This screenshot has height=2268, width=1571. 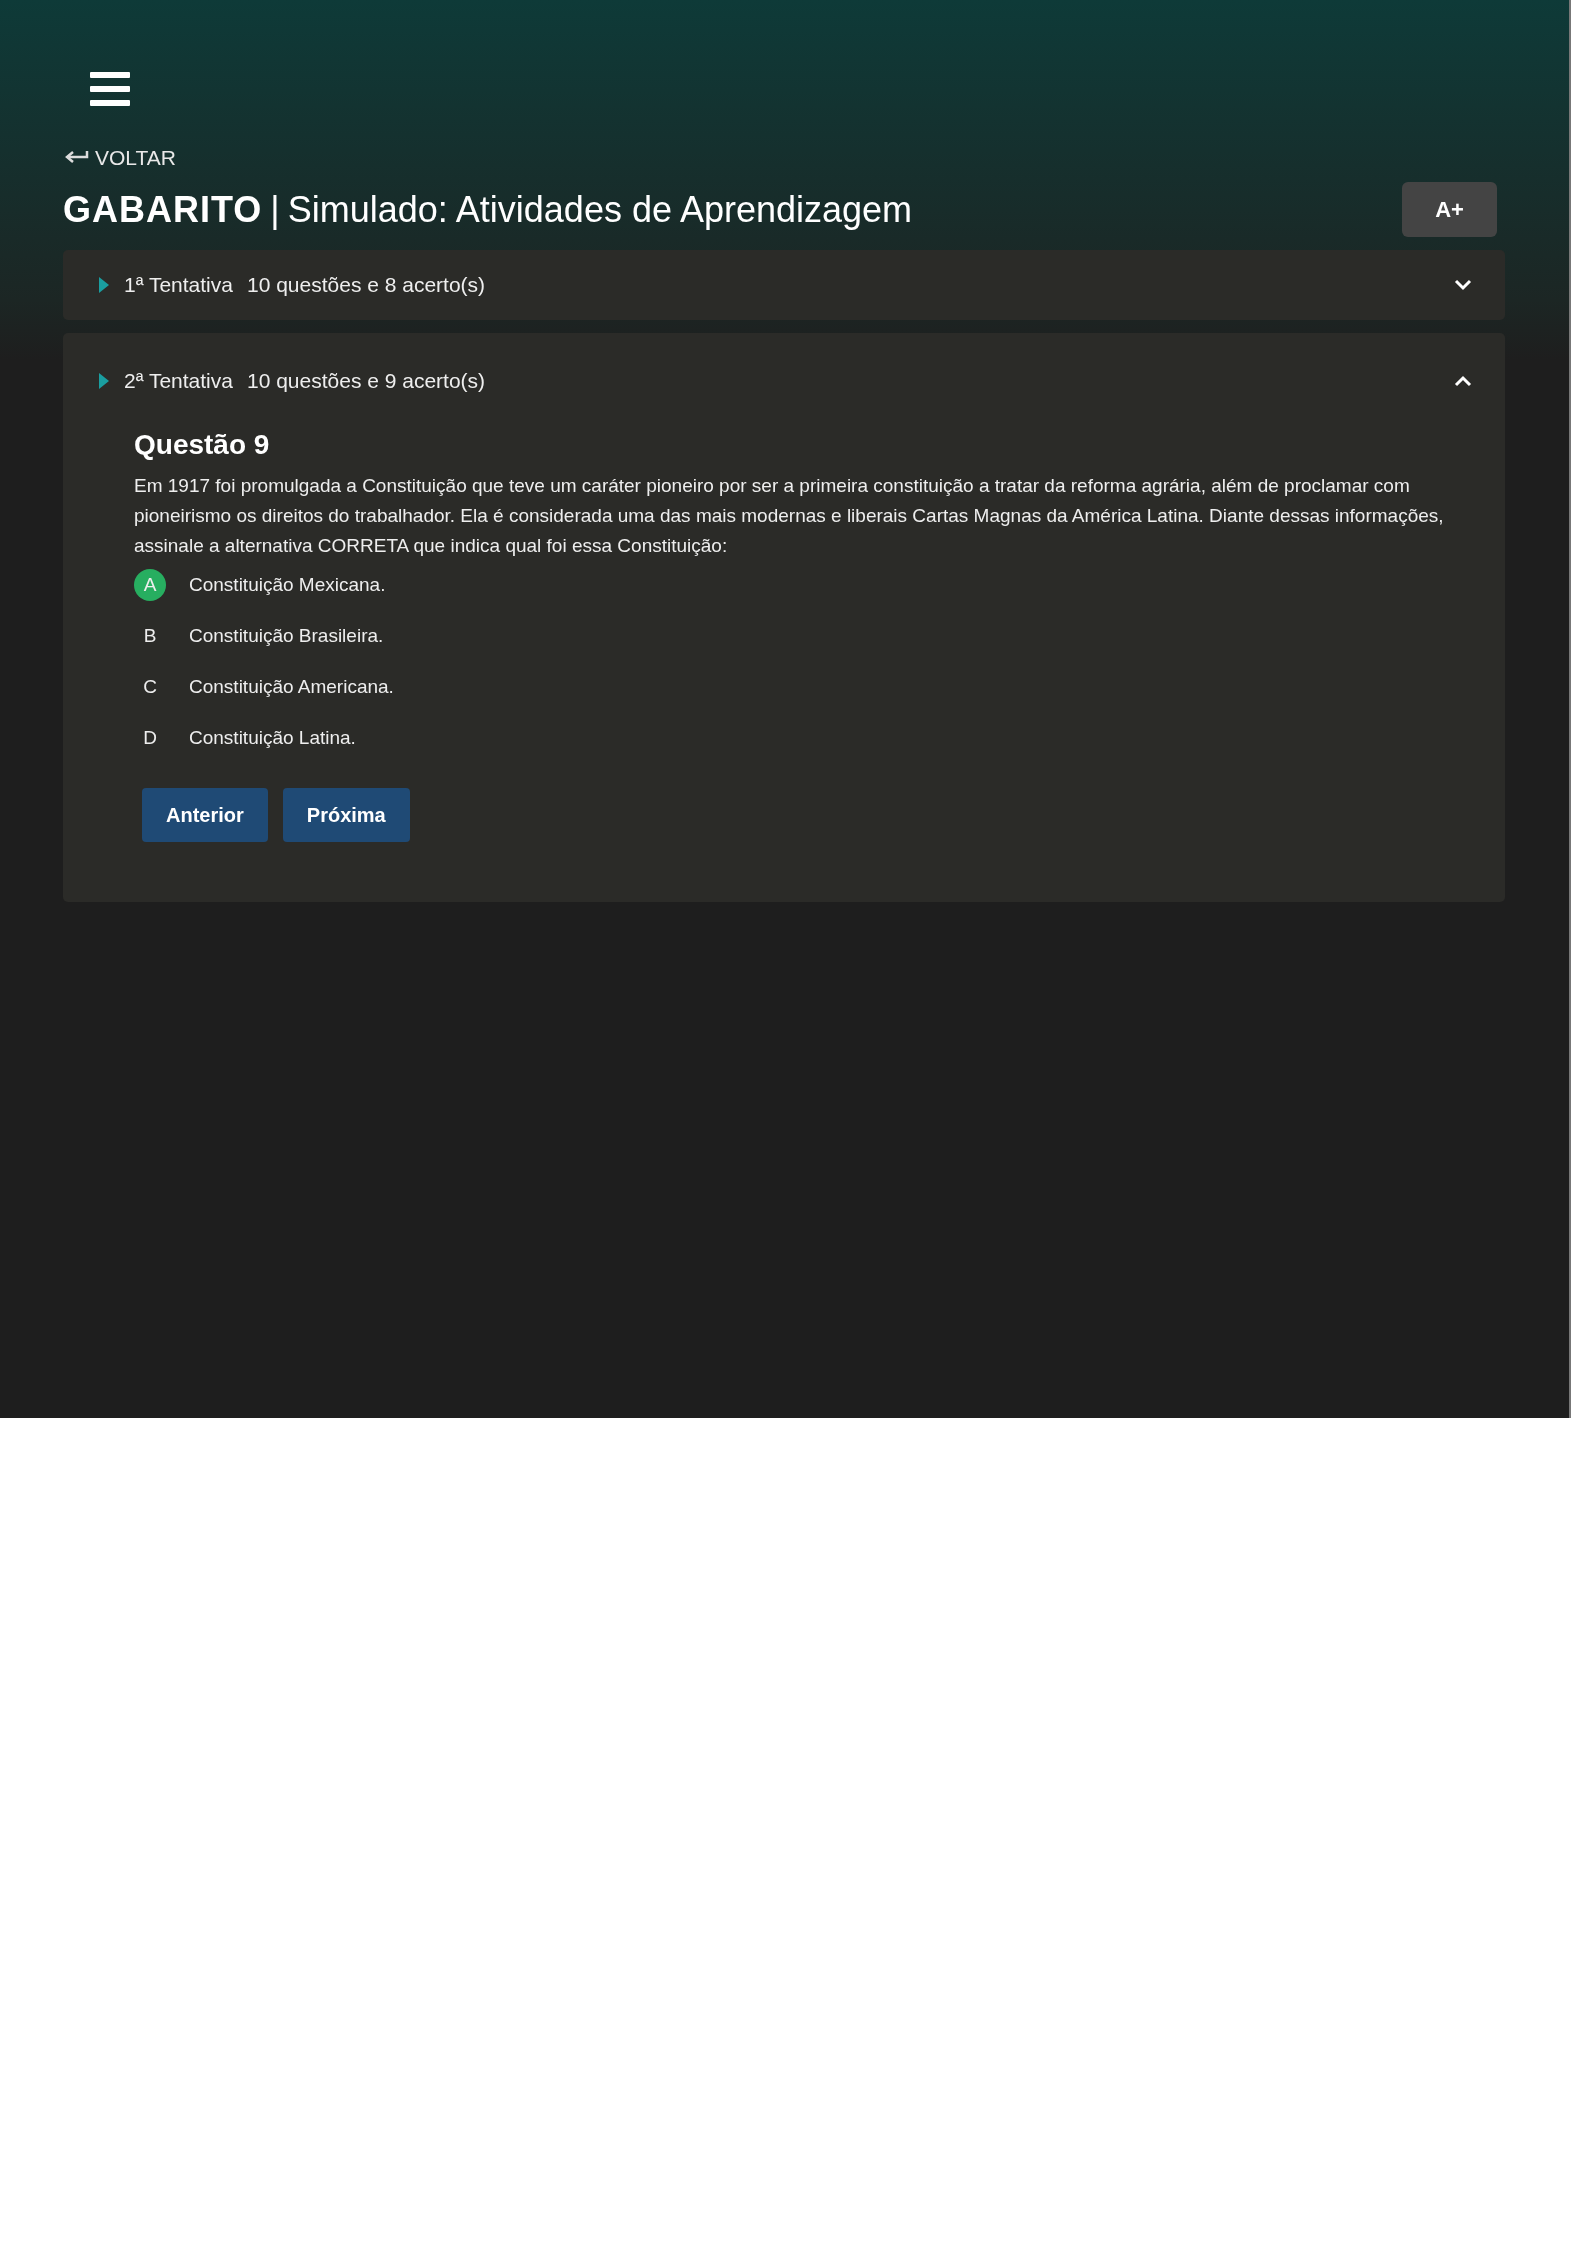 What do you see at coordinates (178, 381) in the screenshot?
I see `attempt-title: 2ª Tentativa` at bounding box center [178, 381].